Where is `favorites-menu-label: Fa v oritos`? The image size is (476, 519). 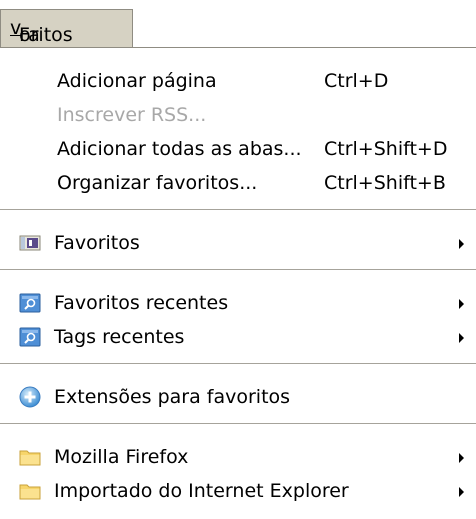 favorites-menu-label: Fa v oritos is located at coordinates (41, 31).